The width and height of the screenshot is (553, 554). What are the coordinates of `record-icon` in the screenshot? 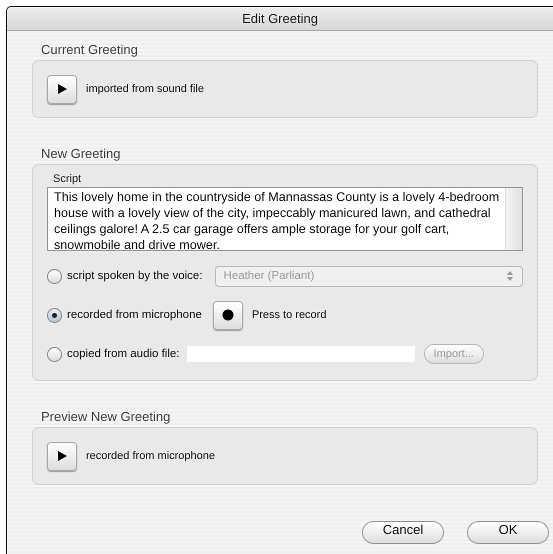 It's located at (228, 315).